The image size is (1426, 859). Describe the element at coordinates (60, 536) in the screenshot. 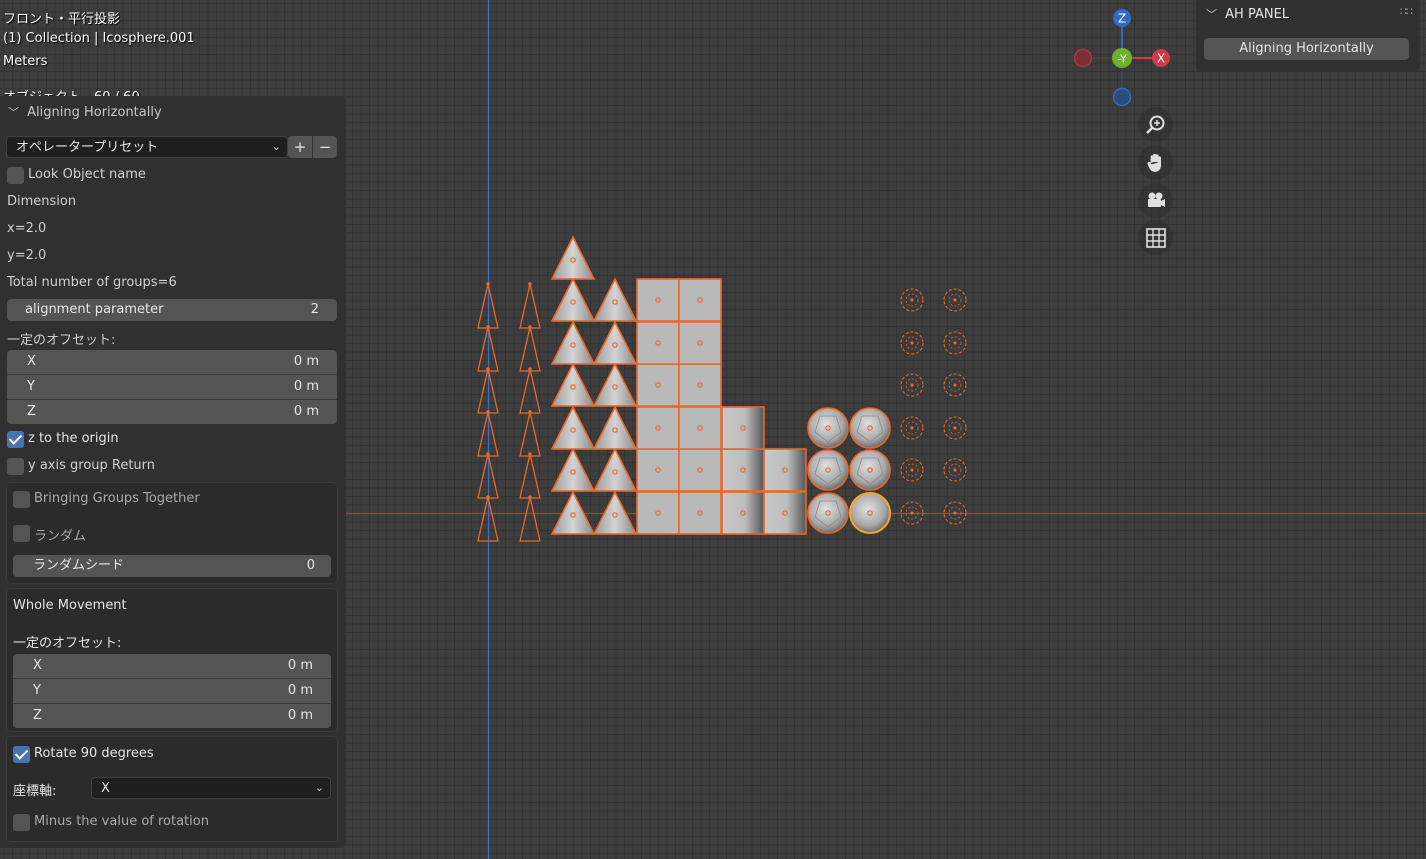

I see `random-label: ランダム` at that location.